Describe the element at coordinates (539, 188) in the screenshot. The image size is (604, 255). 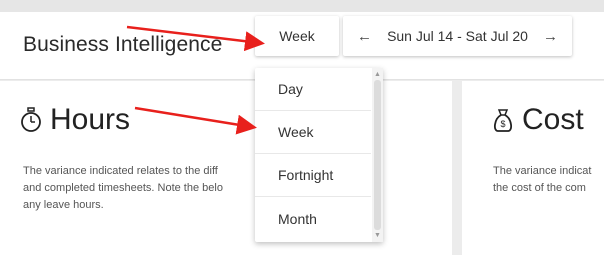
I see `cost-desc-line-2: the cost of the com` at that location.